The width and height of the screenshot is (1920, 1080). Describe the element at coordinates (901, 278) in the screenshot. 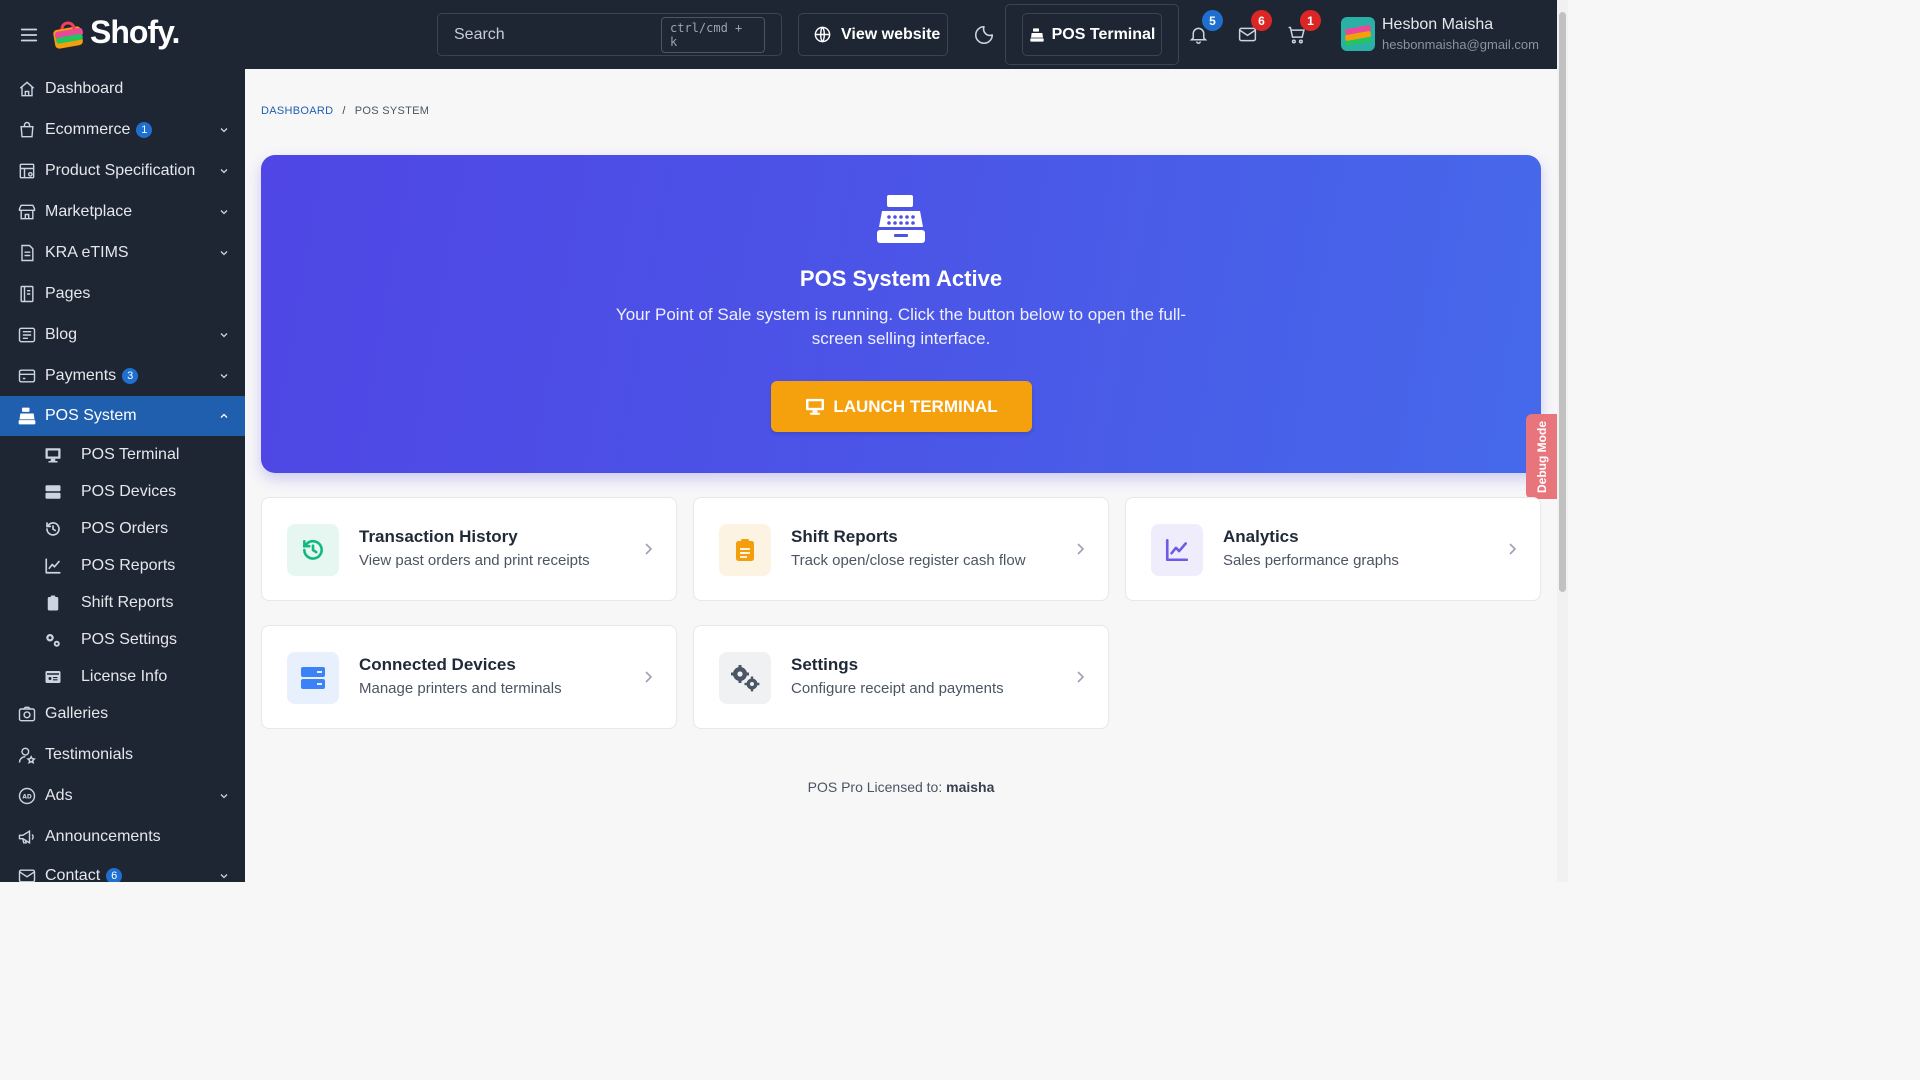

I see `hero-title: POS System Active` at that location.